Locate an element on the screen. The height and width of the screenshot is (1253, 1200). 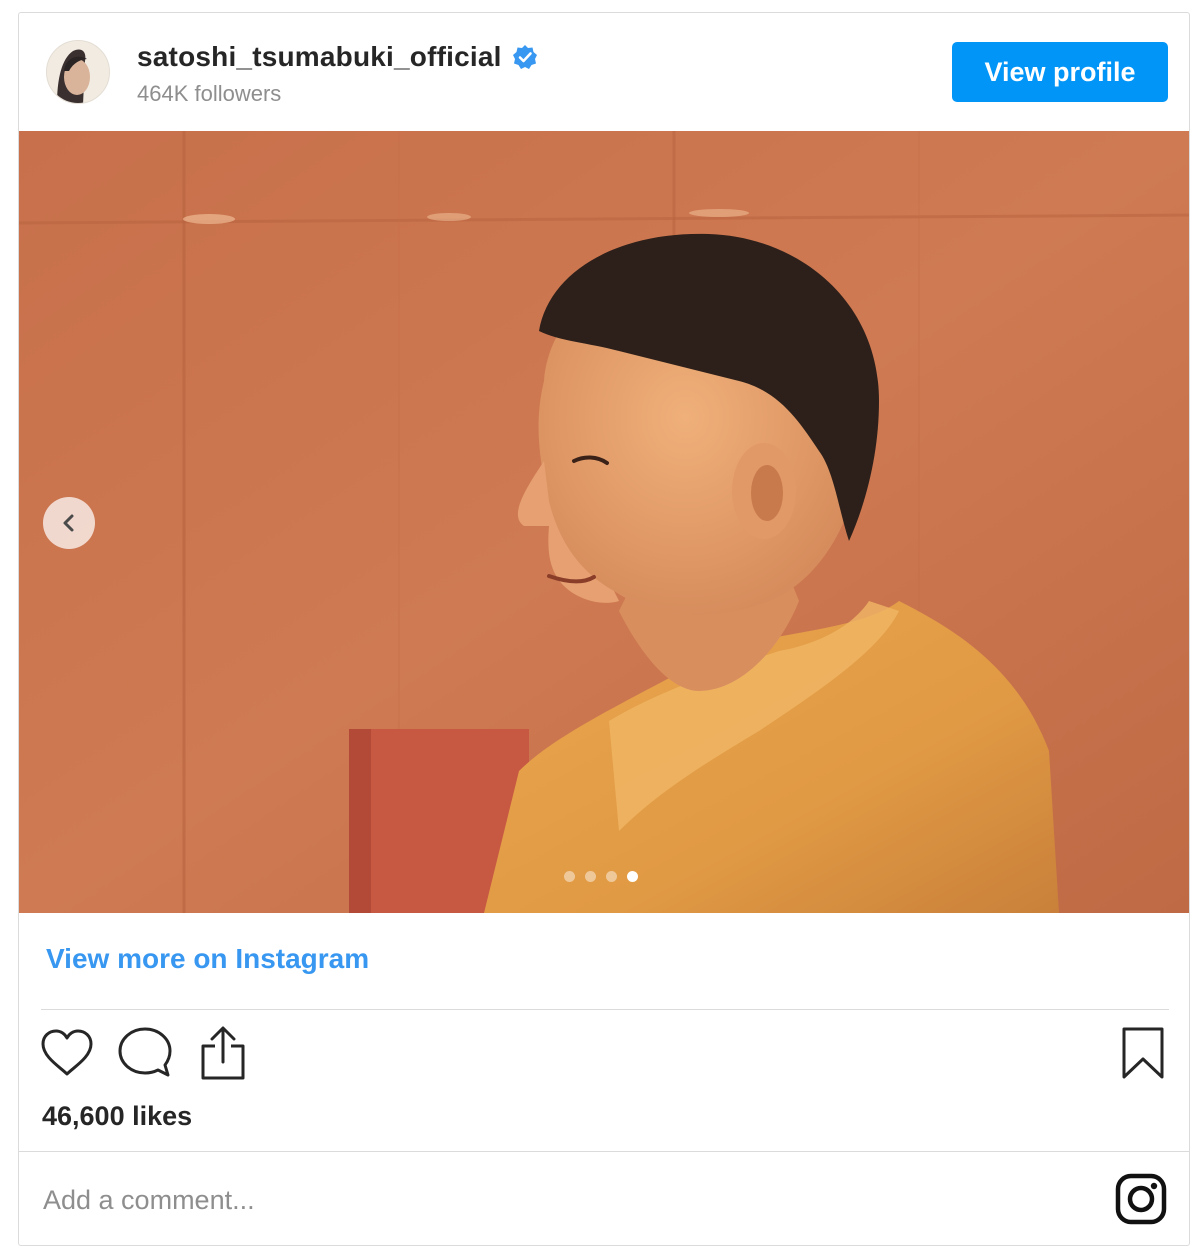
share-upload-icon is located at coordinates (223, 1053).